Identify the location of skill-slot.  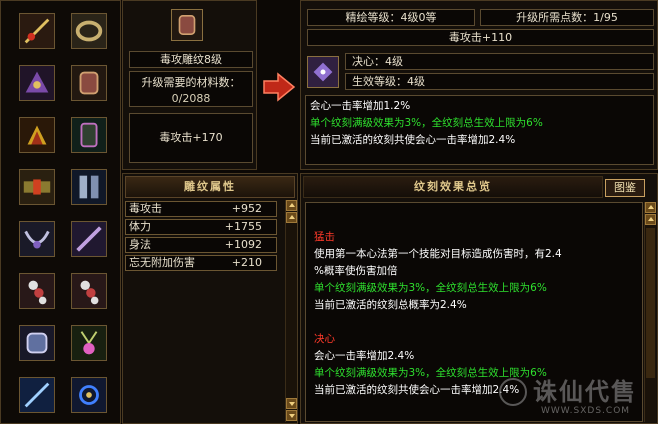
(323, 72).